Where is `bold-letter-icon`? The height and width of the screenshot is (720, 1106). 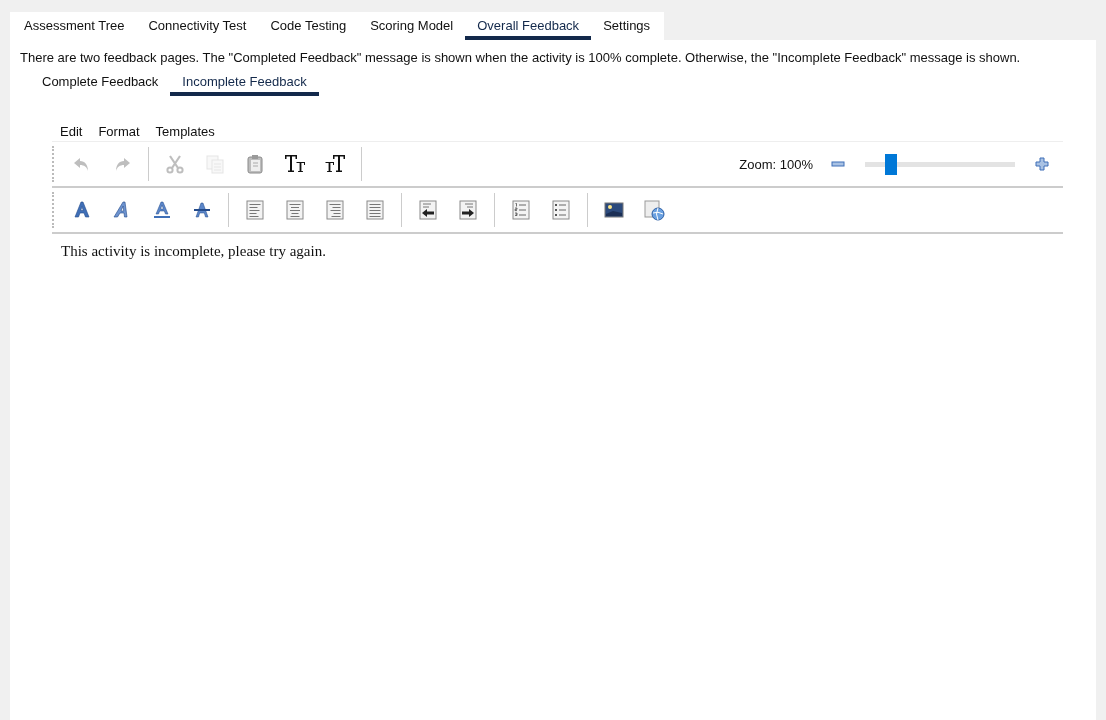
bold-letter-icon is located at coordinates (82, 210).